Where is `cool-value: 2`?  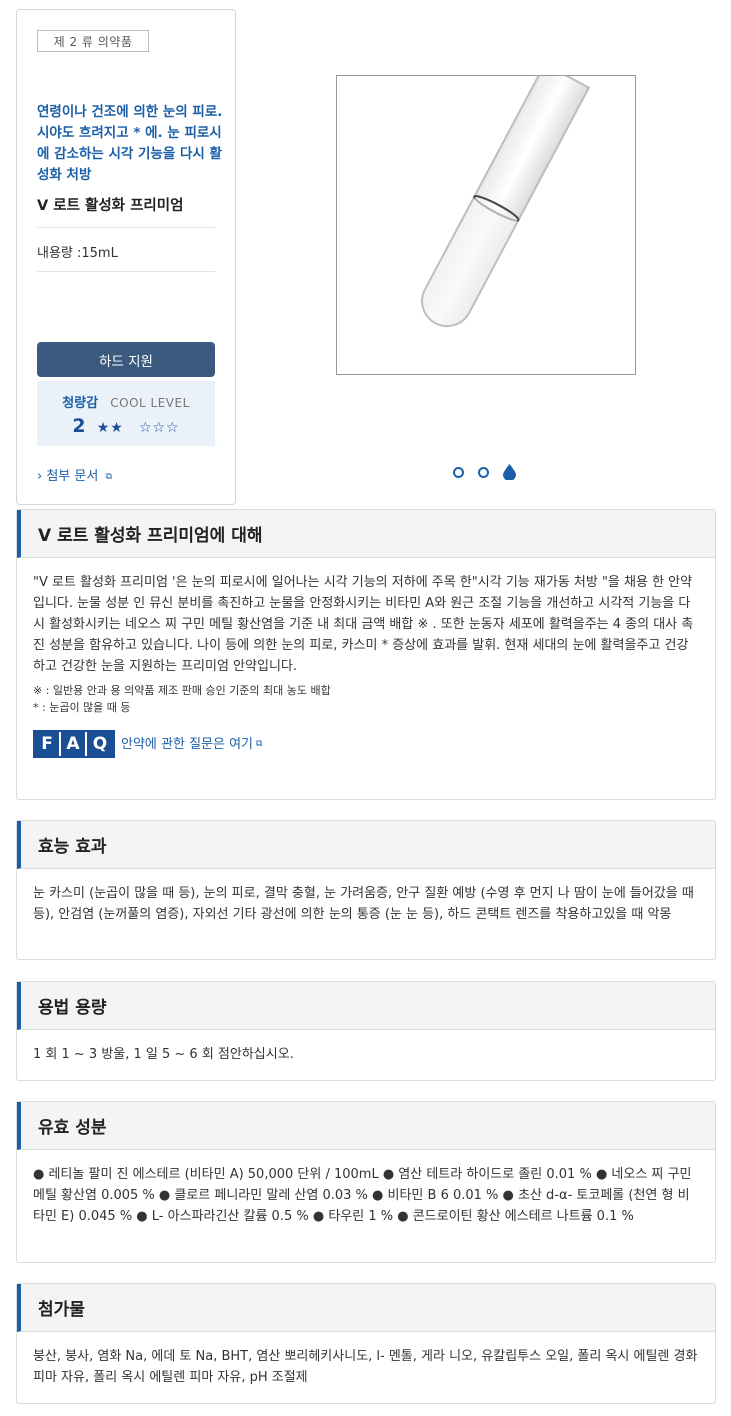
cool-value: 2 is located at coordinates (79, 426).